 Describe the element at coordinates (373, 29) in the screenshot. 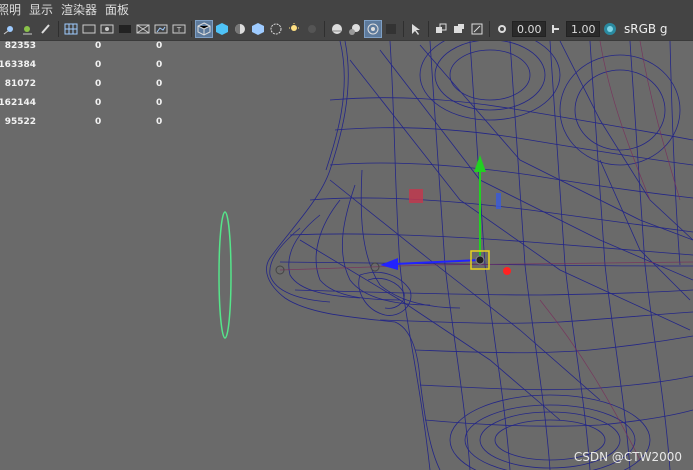

I see `xray-icon` at that location.